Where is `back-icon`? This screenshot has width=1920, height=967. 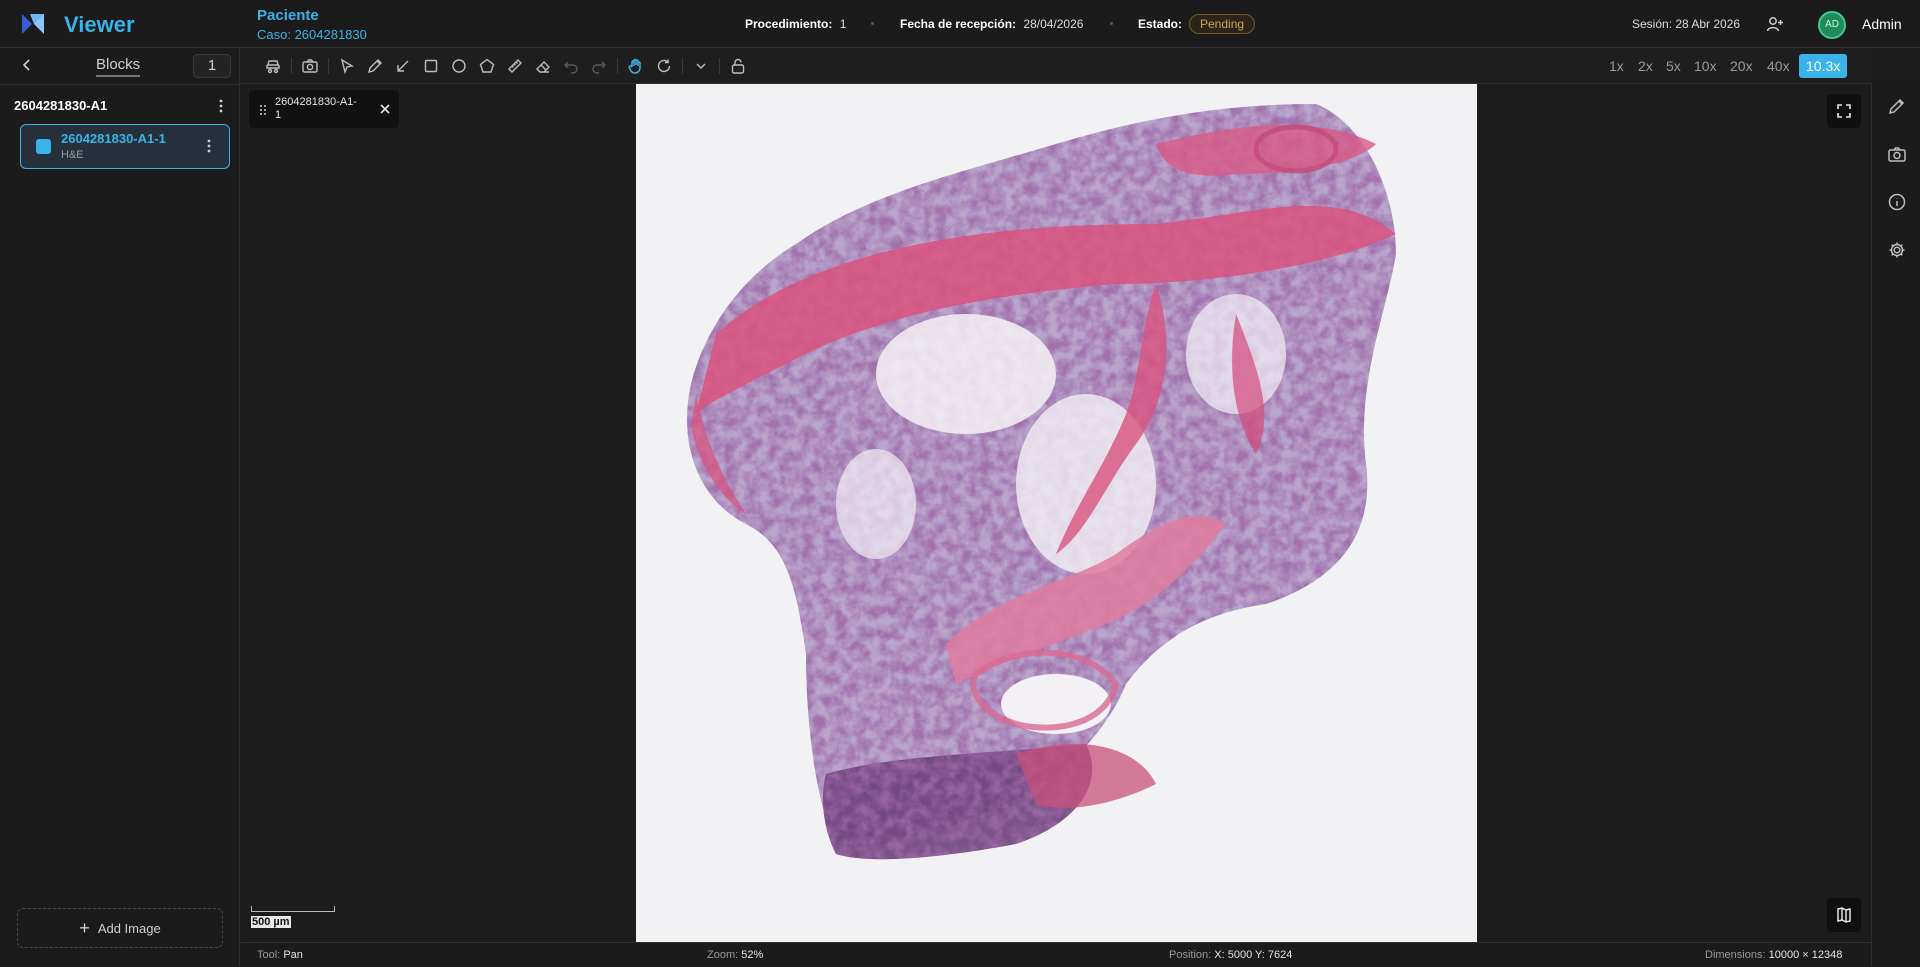
back-icon is located at coordinates (27, 65).